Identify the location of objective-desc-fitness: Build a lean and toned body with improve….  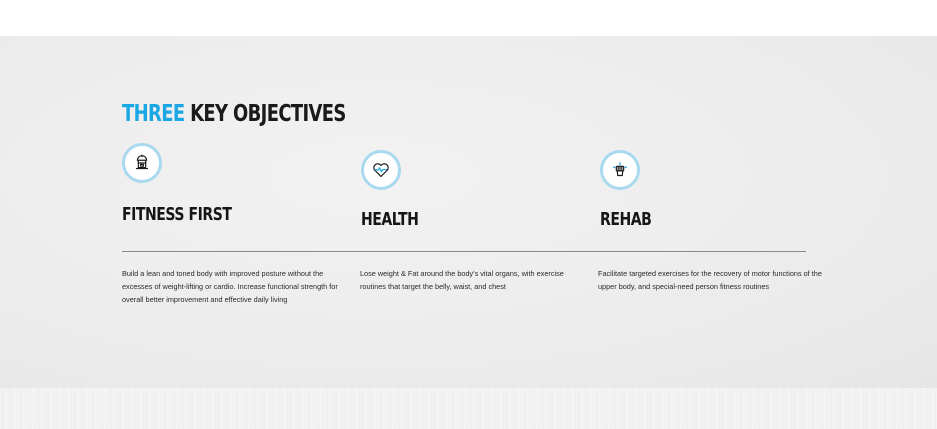
(230, 286).